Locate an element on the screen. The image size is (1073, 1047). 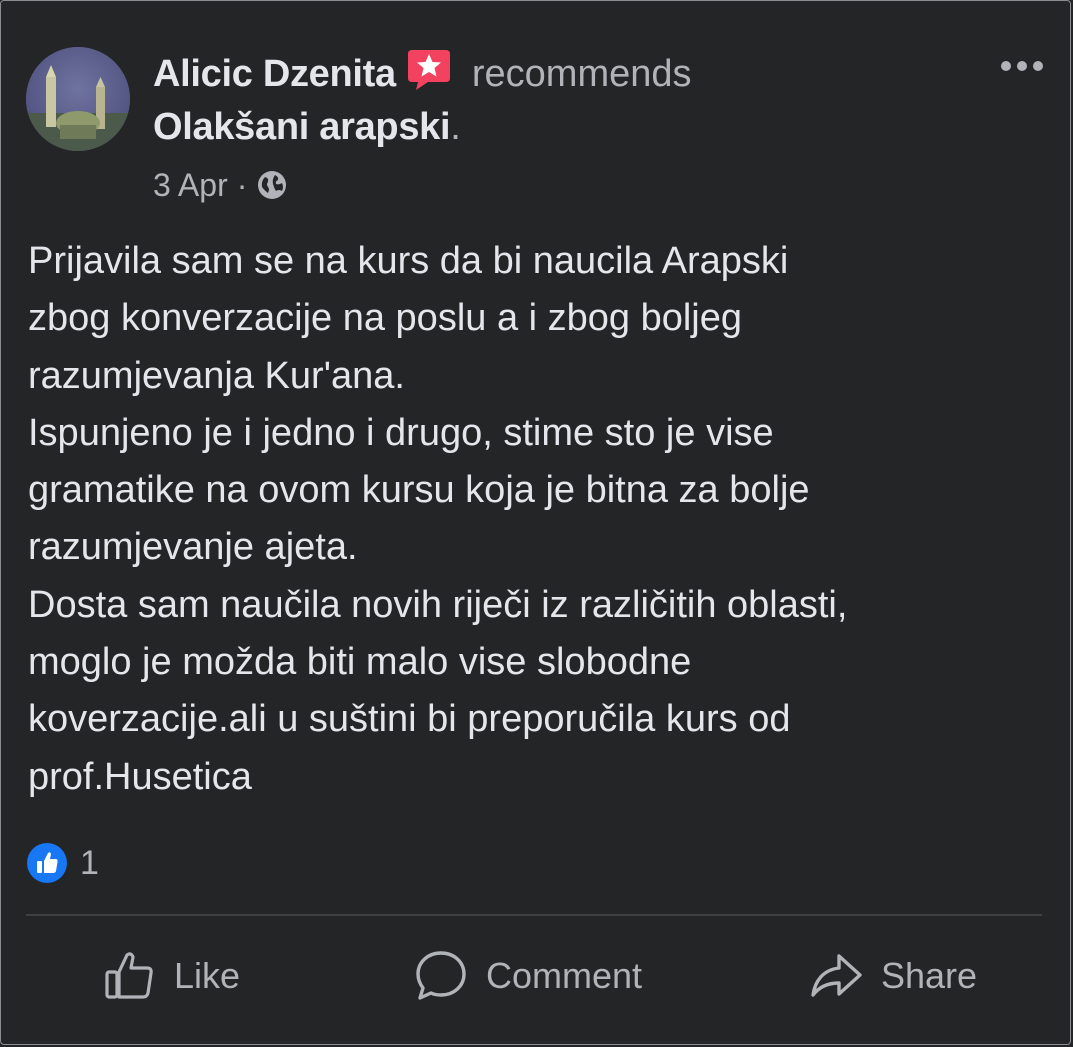
post-header: Alicic Dzenita recommends is located at coordinates (422, 74).